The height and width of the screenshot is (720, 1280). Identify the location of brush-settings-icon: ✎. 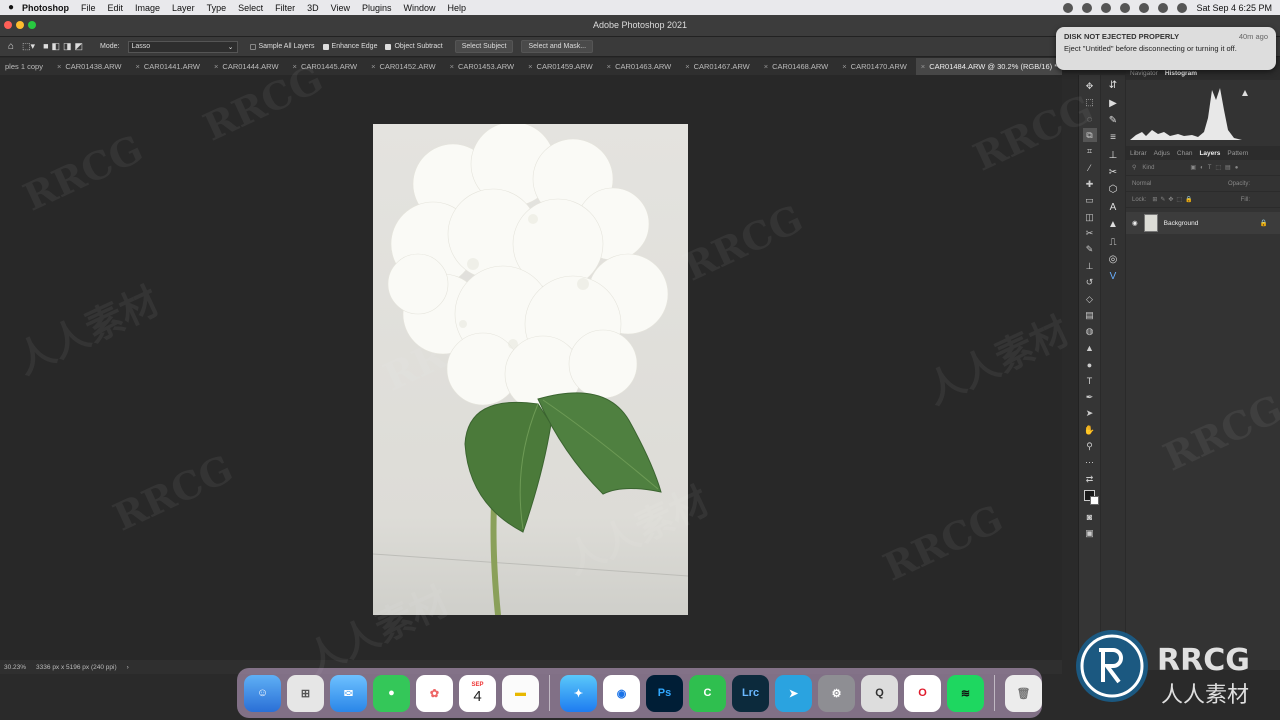
(1113, 120).